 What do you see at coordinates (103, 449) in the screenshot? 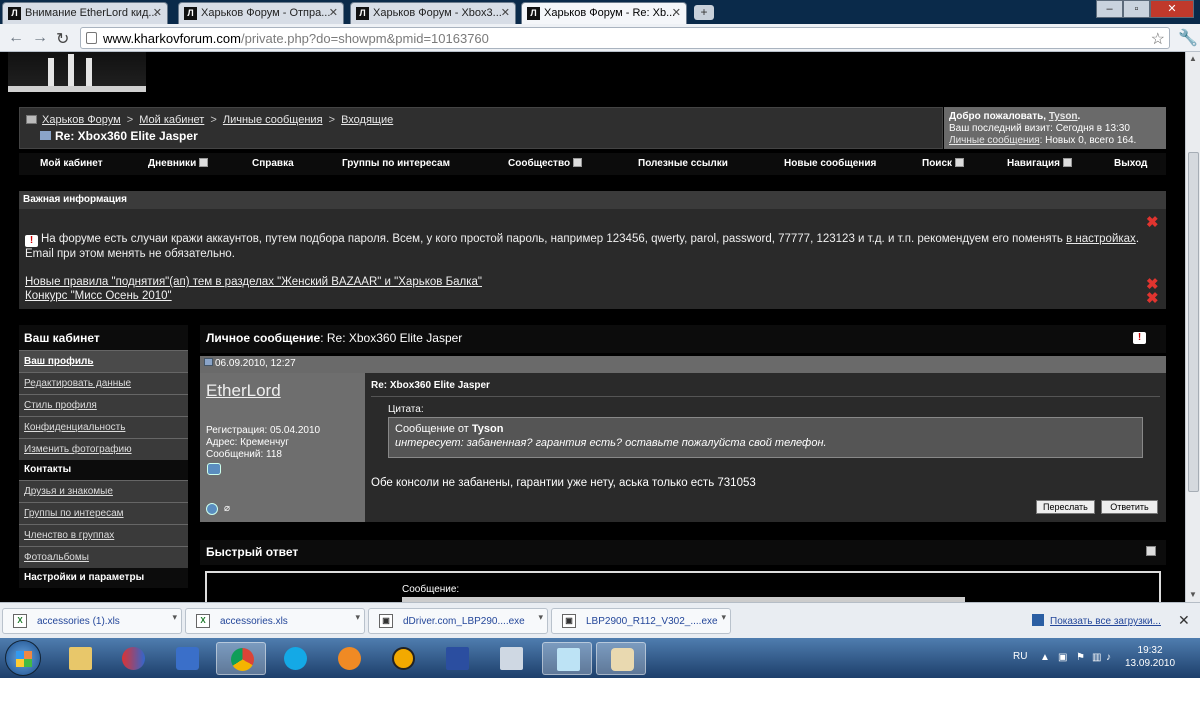
I see `sidebar-item-change-photo: Изменить фотографию` at bounding box center [103, 449].